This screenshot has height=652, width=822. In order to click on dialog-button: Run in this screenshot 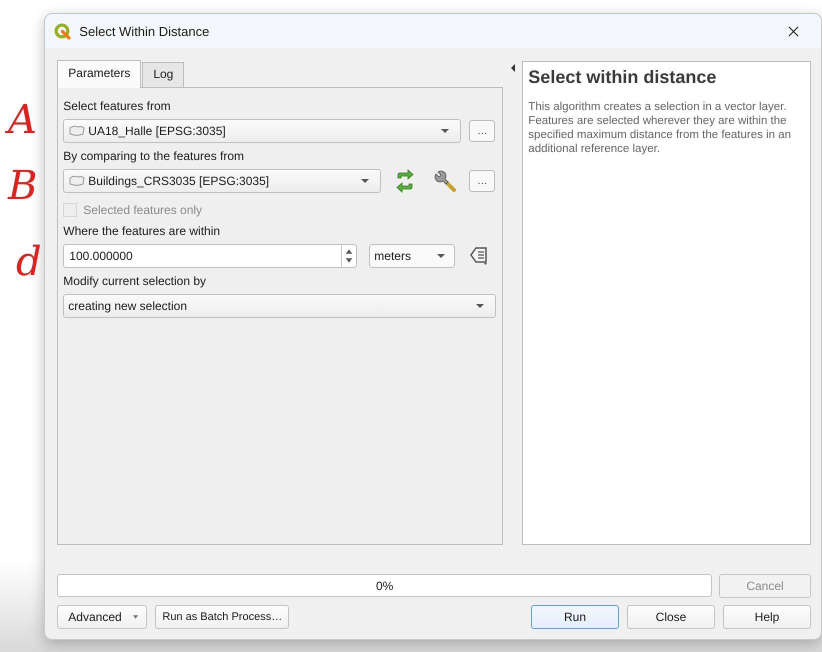, I will do `click(575, 617)`.